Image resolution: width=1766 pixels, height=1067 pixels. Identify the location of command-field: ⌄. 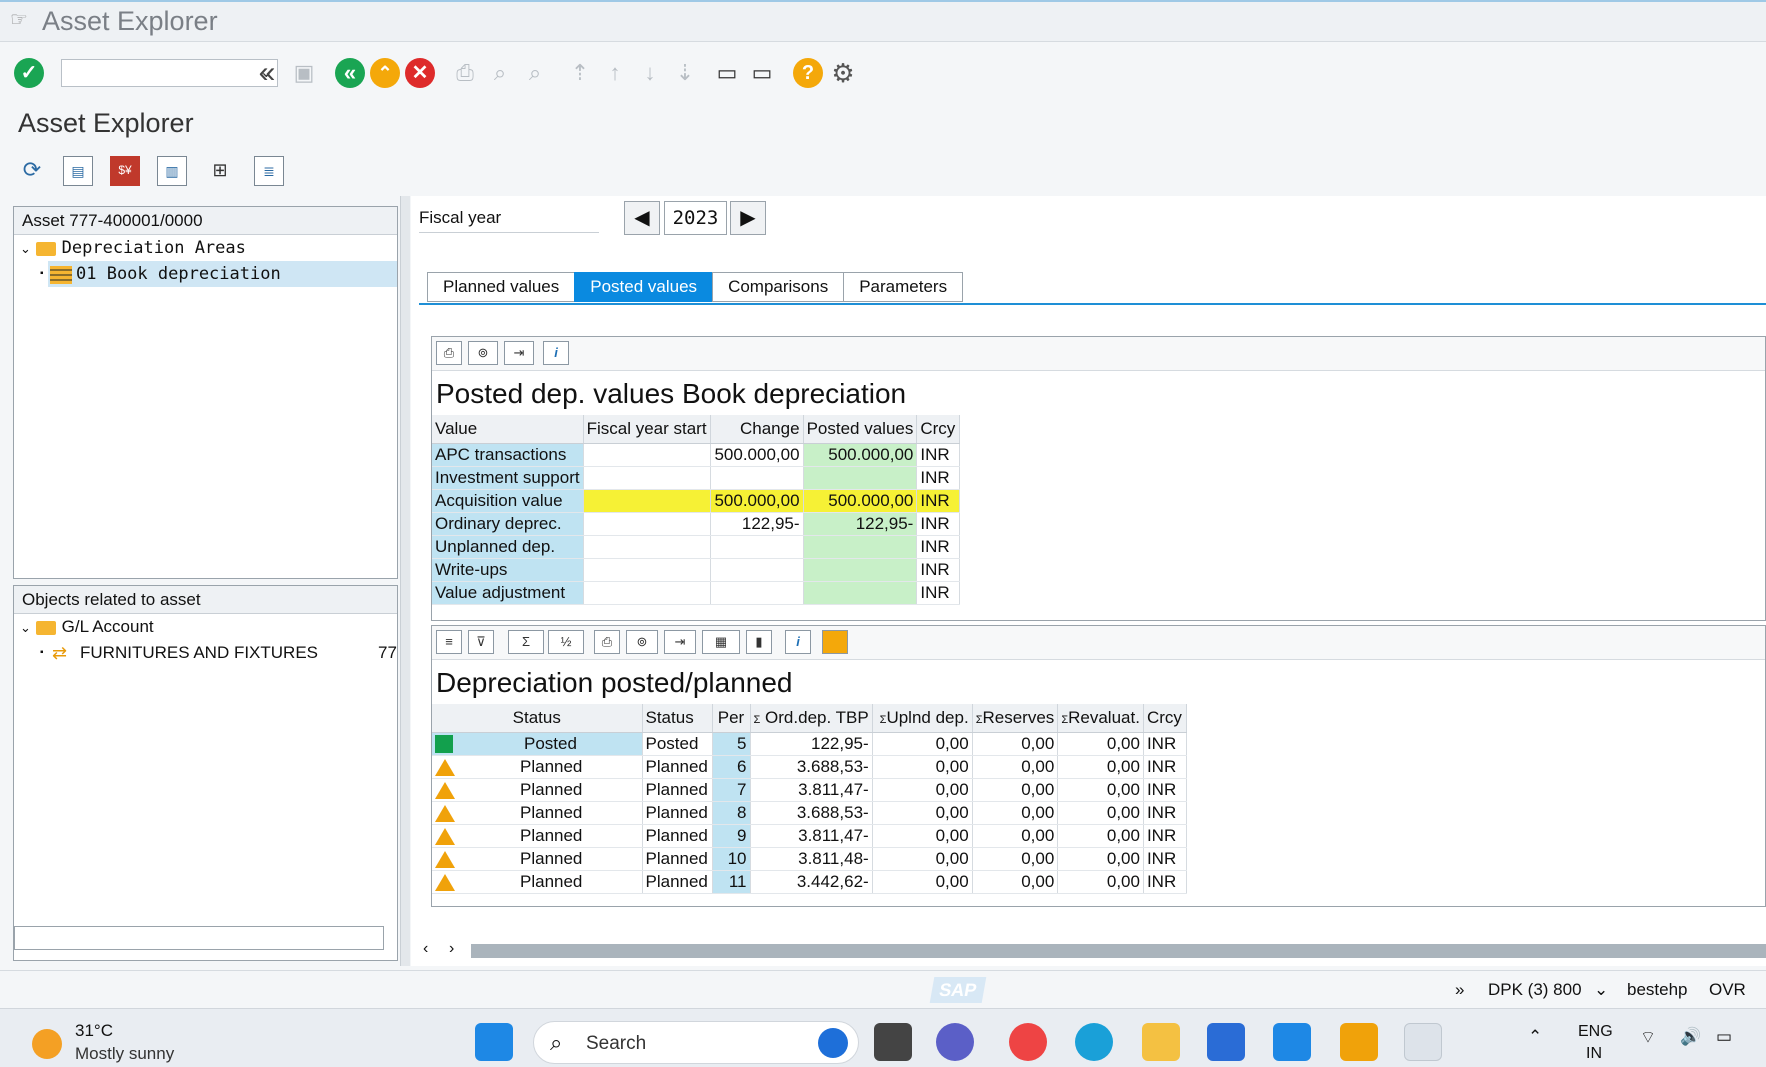
(169, 73).